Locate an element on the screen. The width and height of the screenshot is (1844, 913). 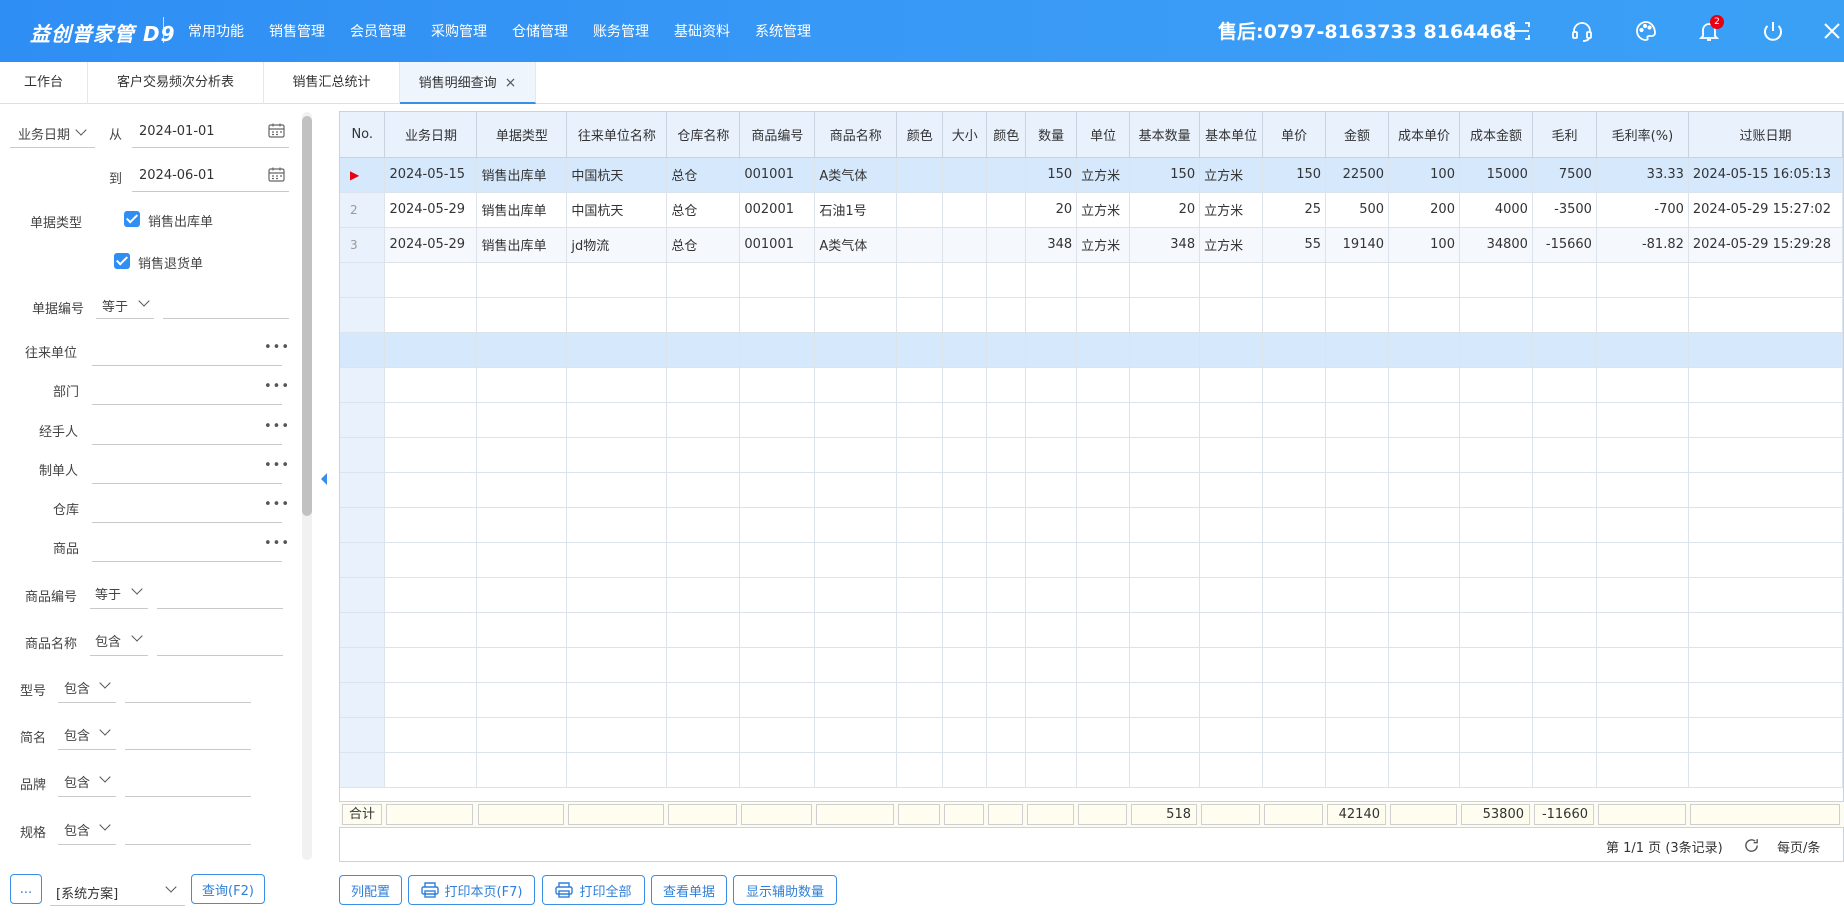
column-header: 单位 is located at coordinates (1103, 135).